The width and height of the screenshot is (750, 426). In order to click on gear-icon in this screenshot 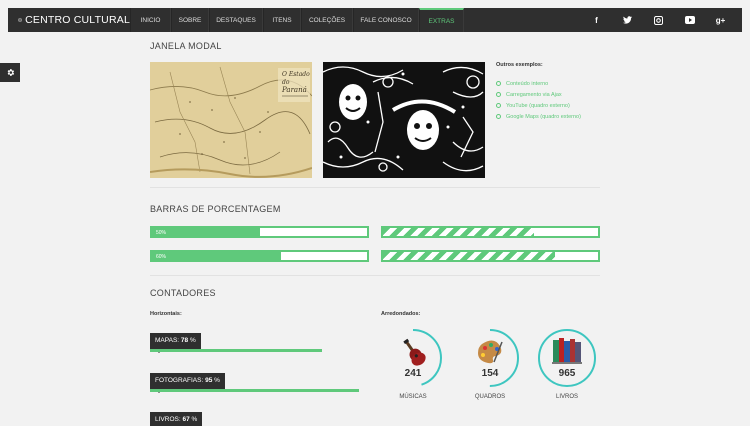, I will do `click(10, 72)`.